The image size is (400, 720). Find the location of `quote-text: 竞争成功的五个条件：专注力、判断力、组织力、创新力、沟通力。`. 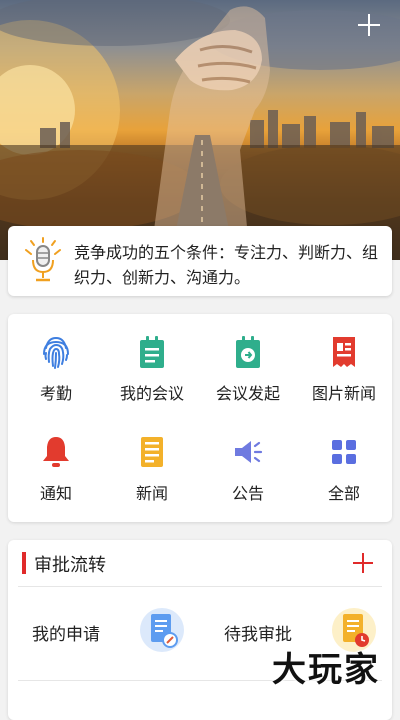

quote-text: 竞争成功的五个条件：专注力、判断力、组织力、创新力、沟通力。 is located at coordinates (226, 265).